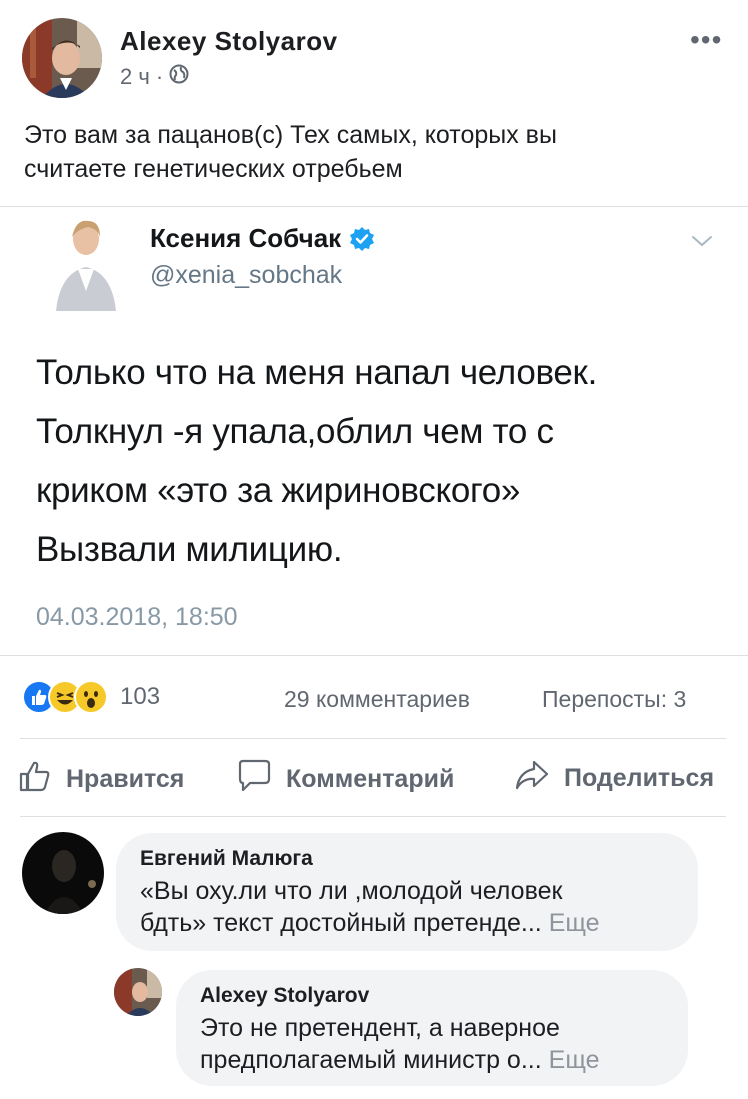 This screenshot has height=1099, width=748. What do you see at coordinates (137, 617) in the screenshot?
I see `tweet-date: 04.03.2018, 18:50` at bounding box center [137, 617].